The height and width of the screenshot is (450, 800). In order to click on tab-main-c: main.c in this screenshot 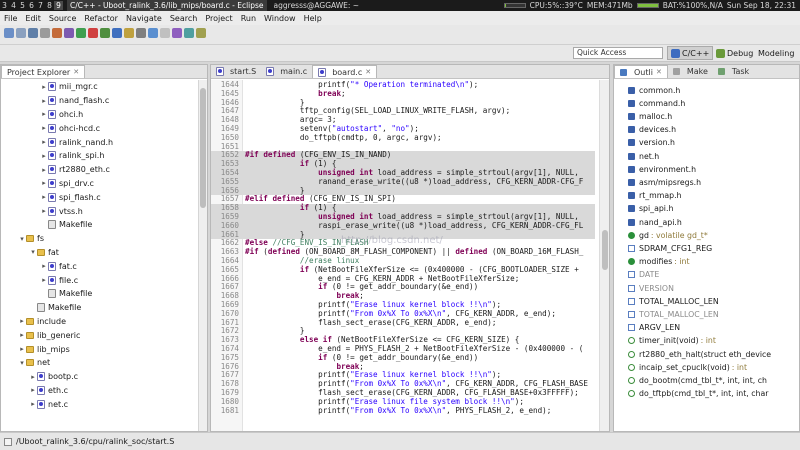, I will do `click(286, 71)`.